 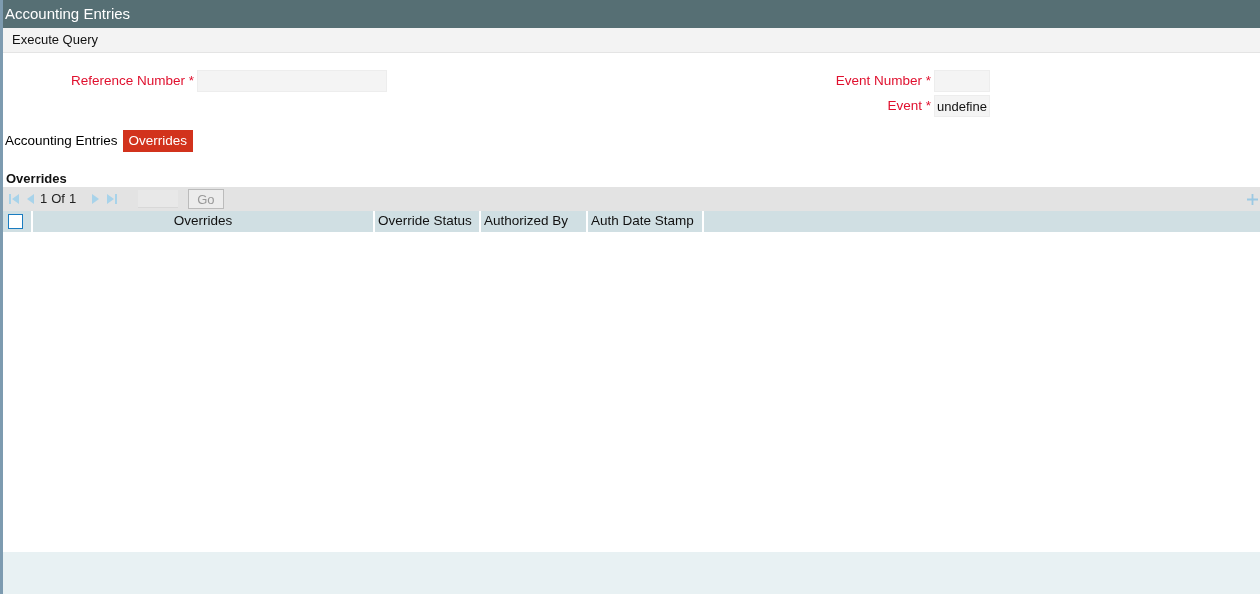 I want to click on first-page-icon, so click(x=14, y=199).